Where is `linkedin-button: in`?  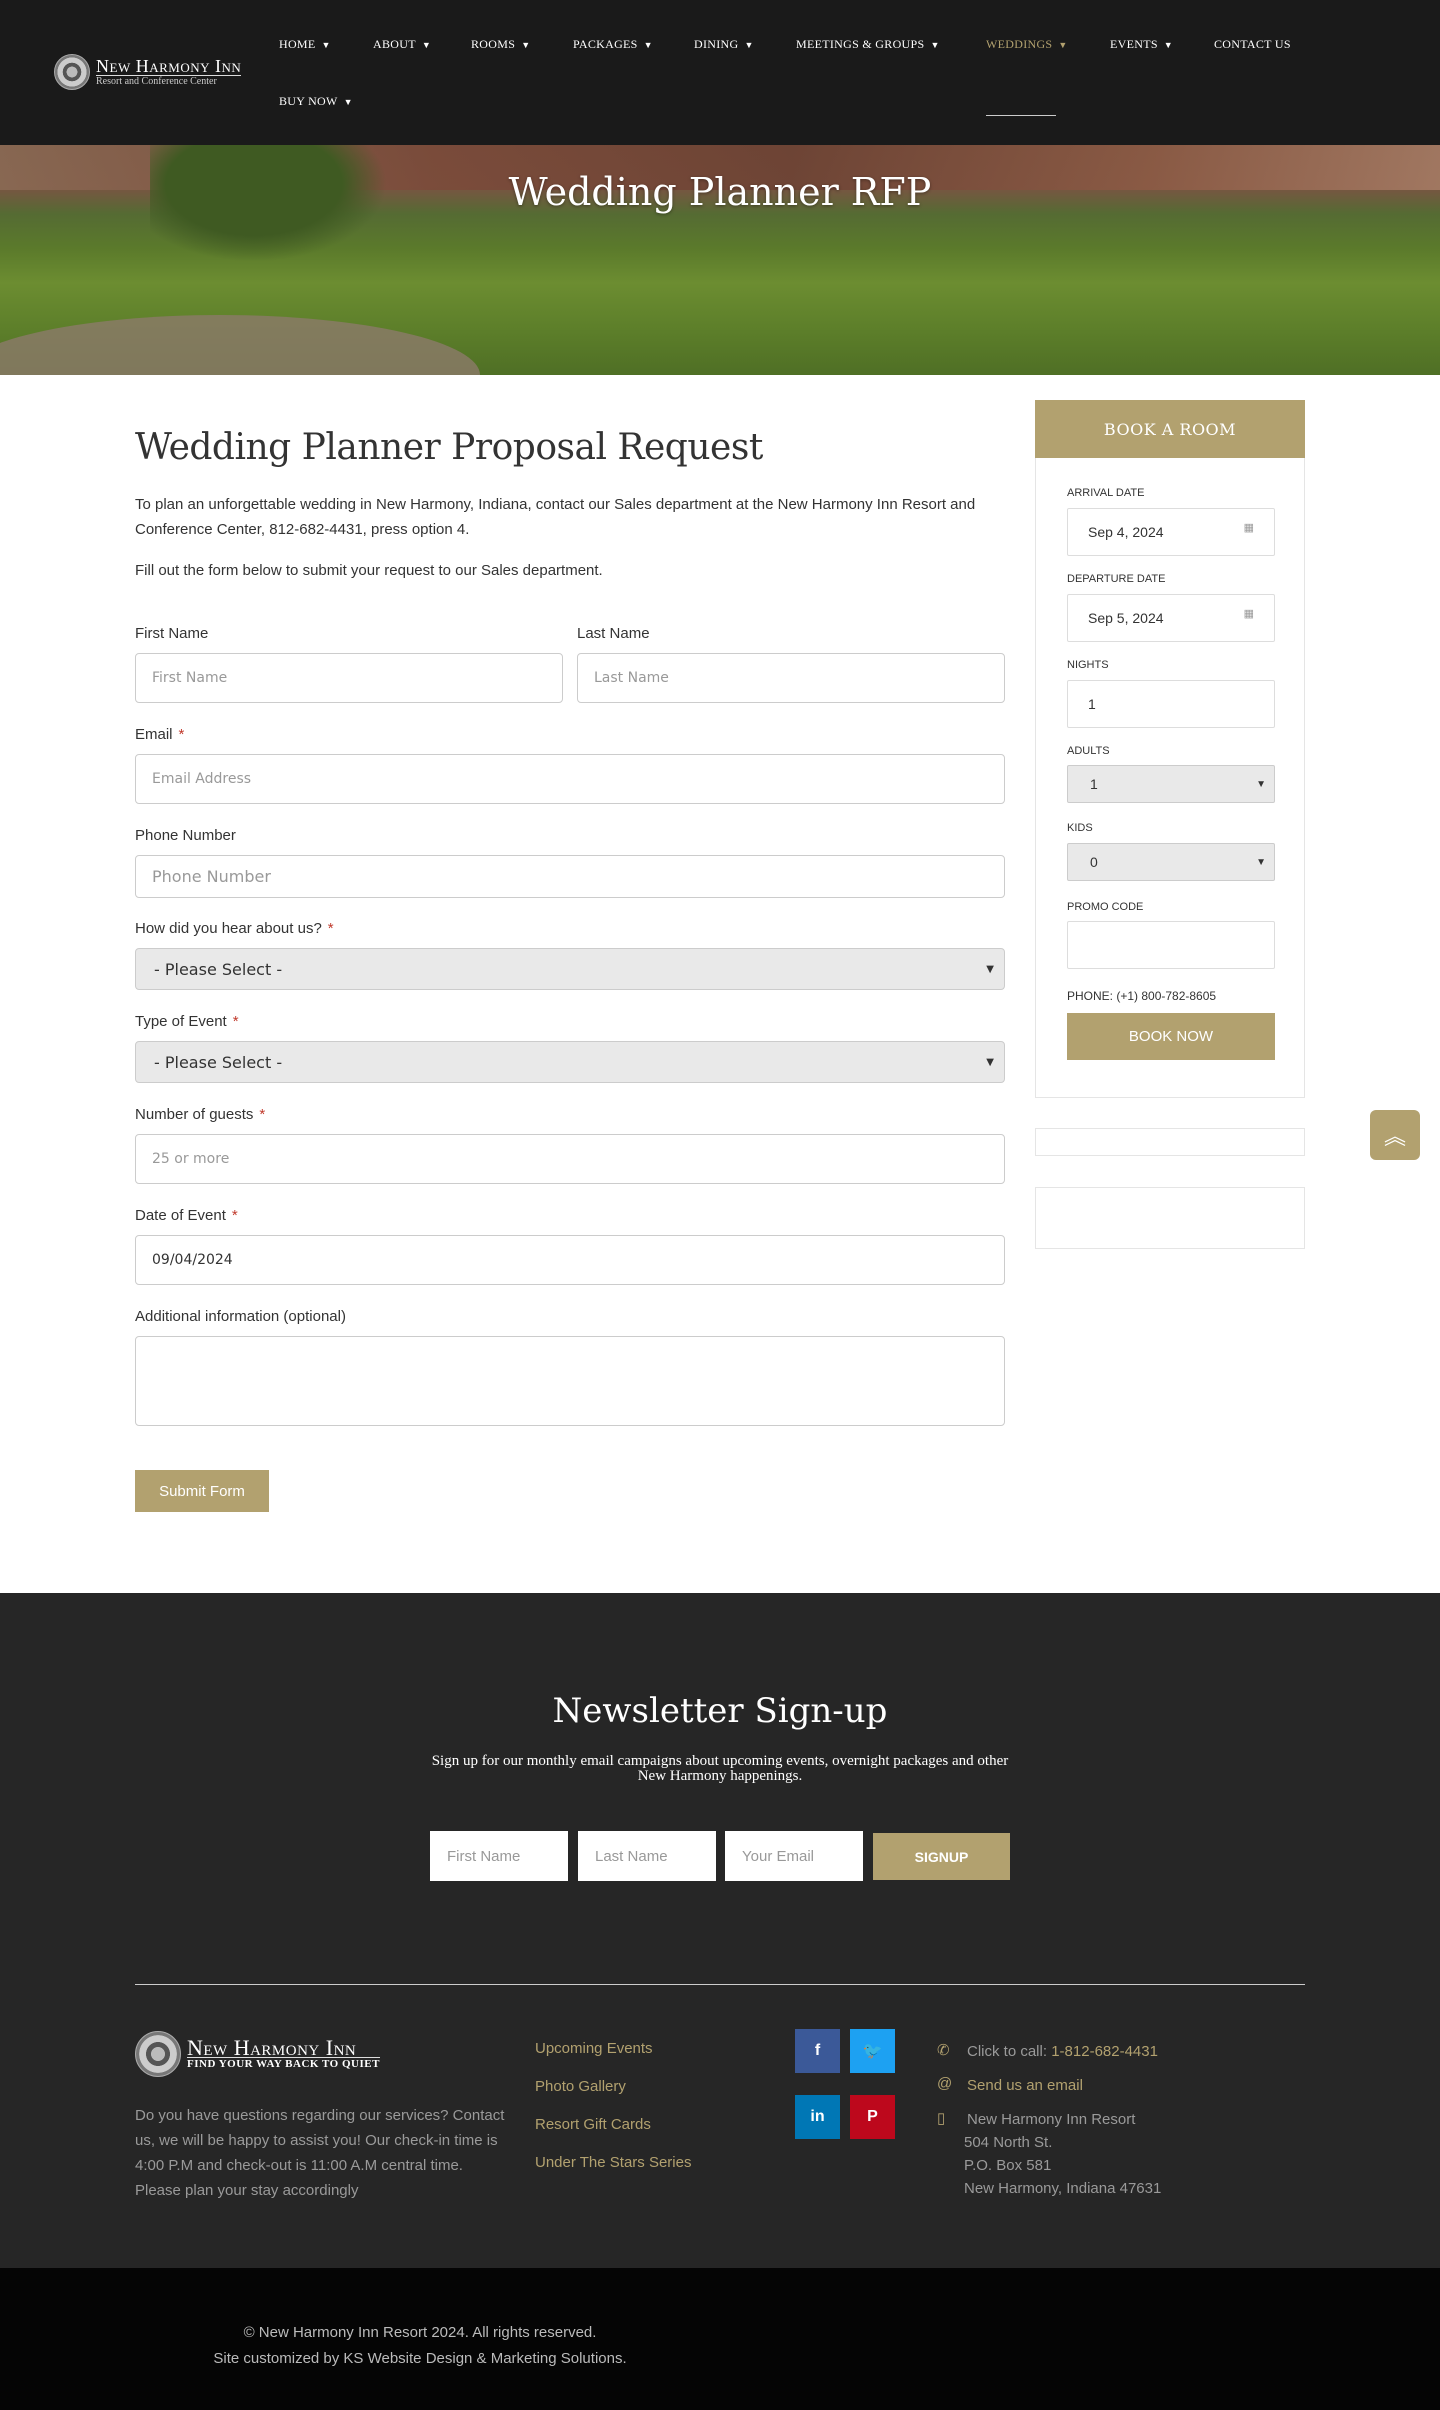
linkedin-button: in is located at coordinates (817, 2117).